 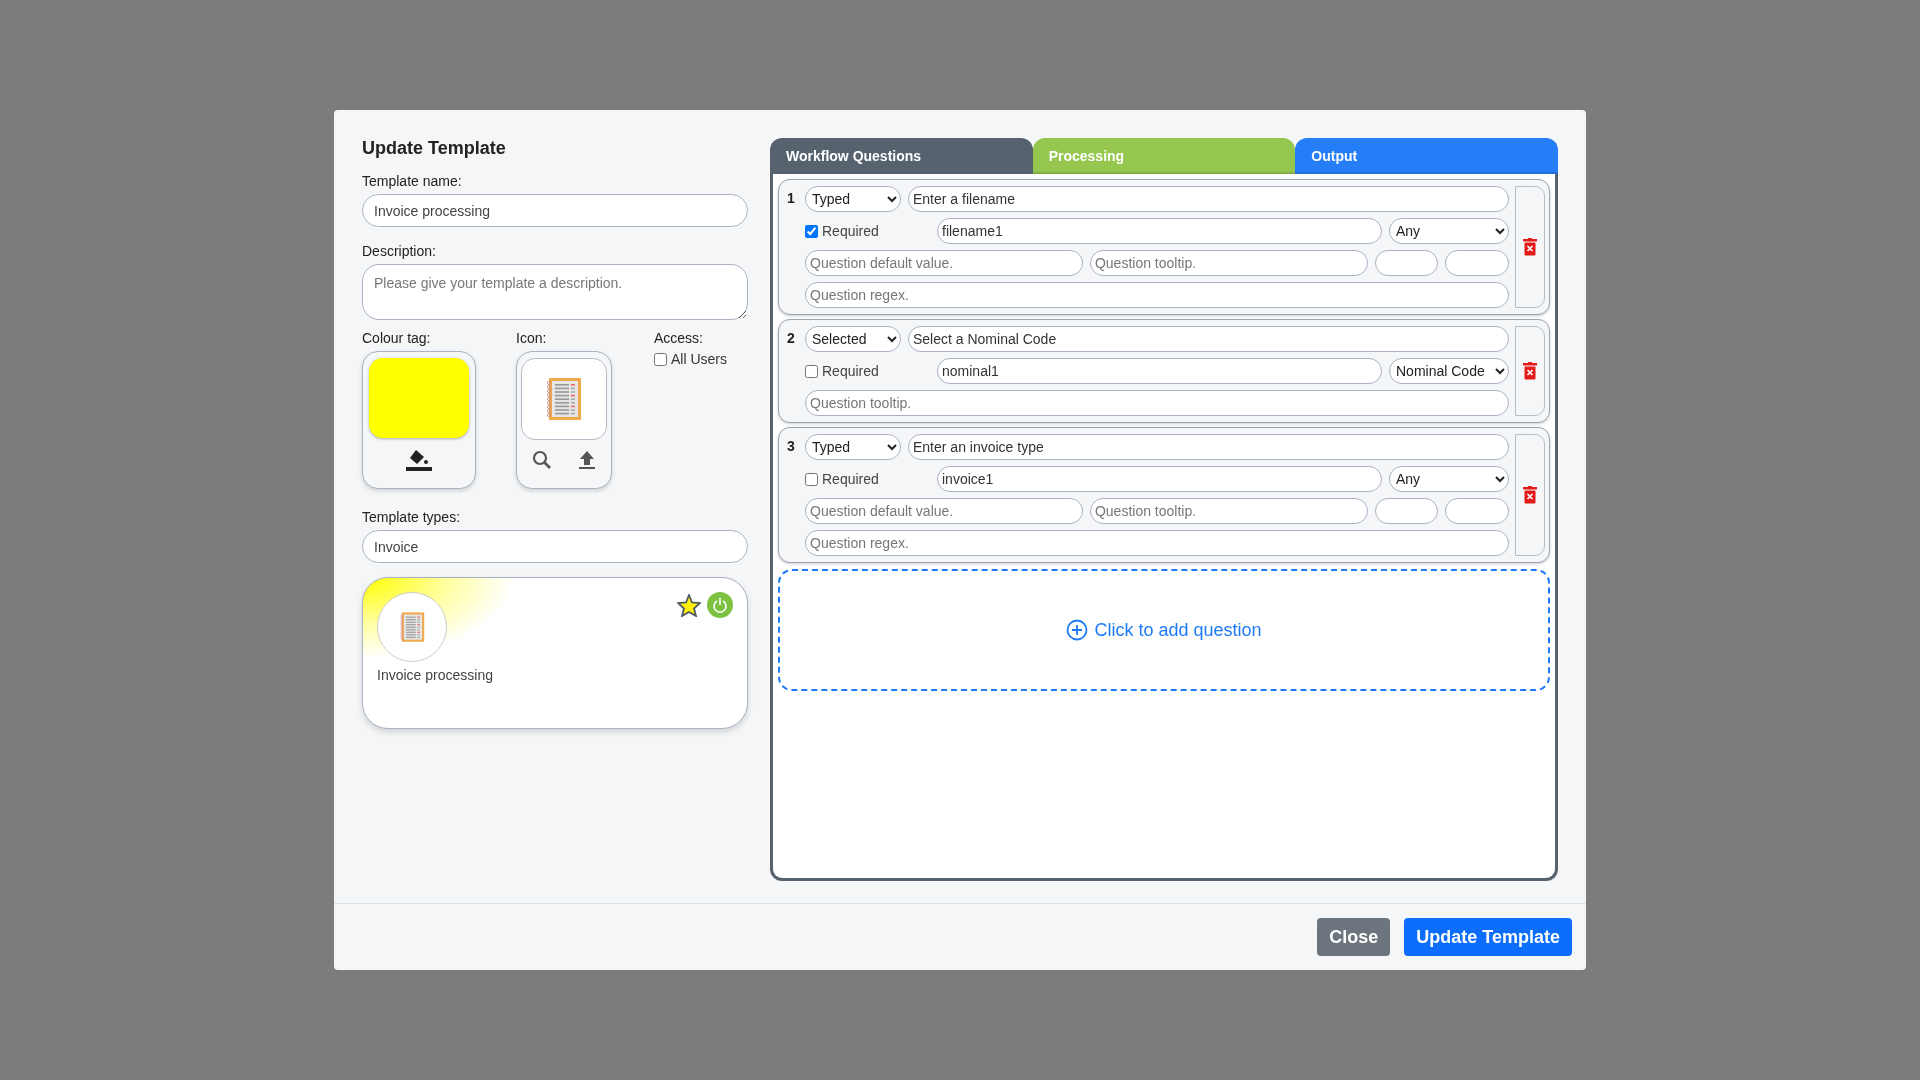 What do you see at coordinates (1208, 447) in the screenshot?
I see `question-prompt-field: Enter an invoice type` at bounding box center [1208, 447].